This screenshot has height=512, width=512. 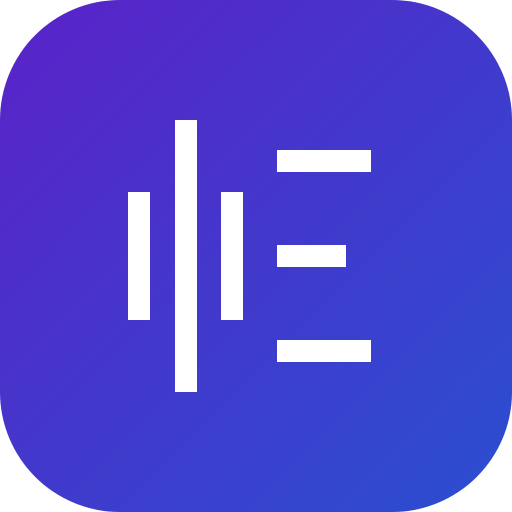 I want to click on text-line-bottom, so click(x=324, y=351).